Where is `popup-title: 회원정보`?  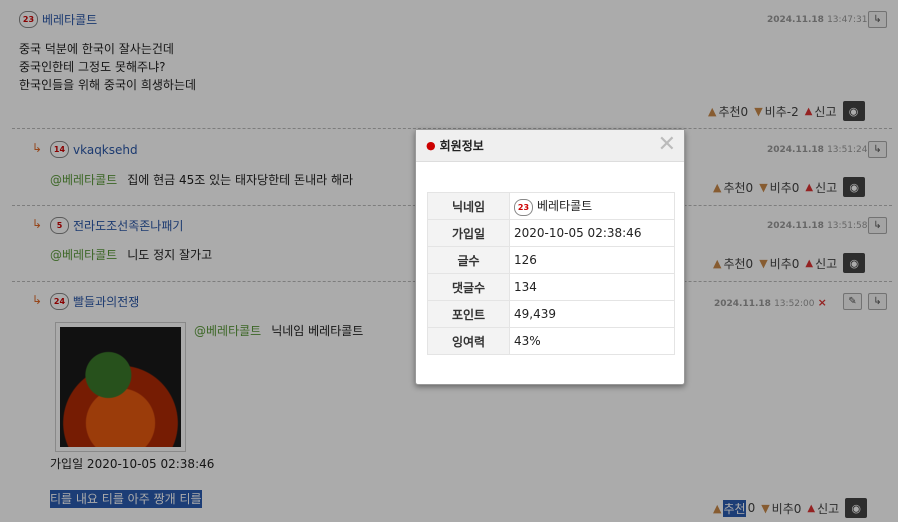
popup-title: 회원정보 is located at coordinates (461, 146).